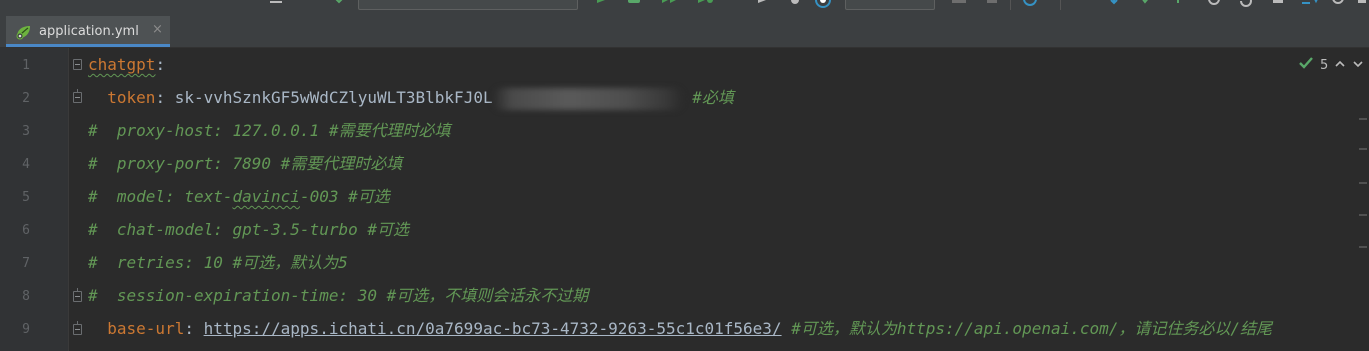 This screenshot has height=351, width=1369. I want to click on run-config-selector, so click(468, 5).